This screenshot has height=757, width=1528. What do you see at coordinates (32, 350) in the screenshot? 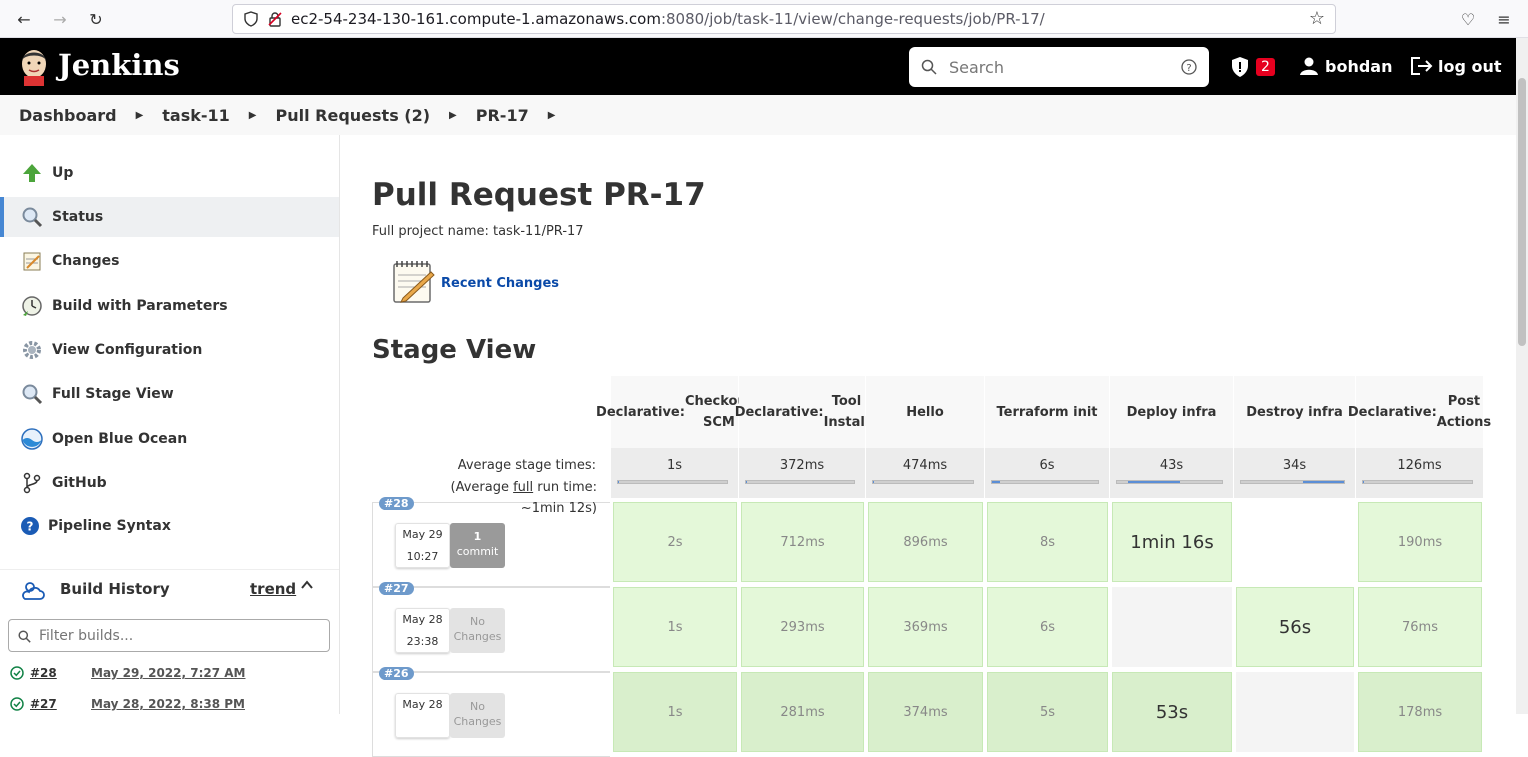
I see `gear-icon` at bounding box center [32, 350].